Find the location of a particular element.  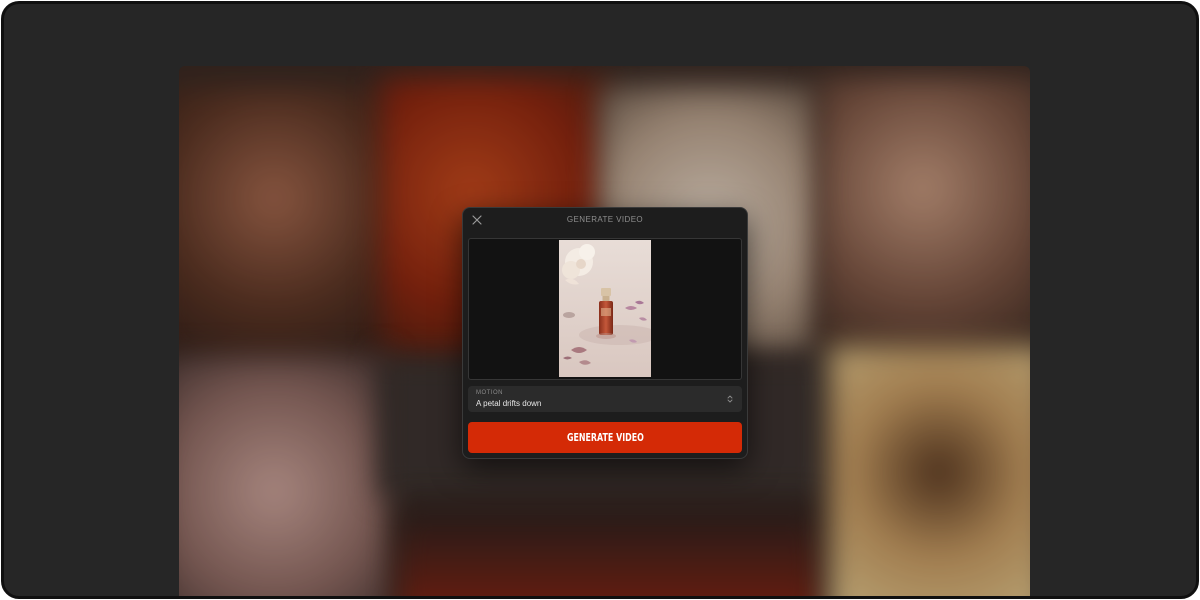

chevron-up-down-icon is located at coordinates (730, 399).